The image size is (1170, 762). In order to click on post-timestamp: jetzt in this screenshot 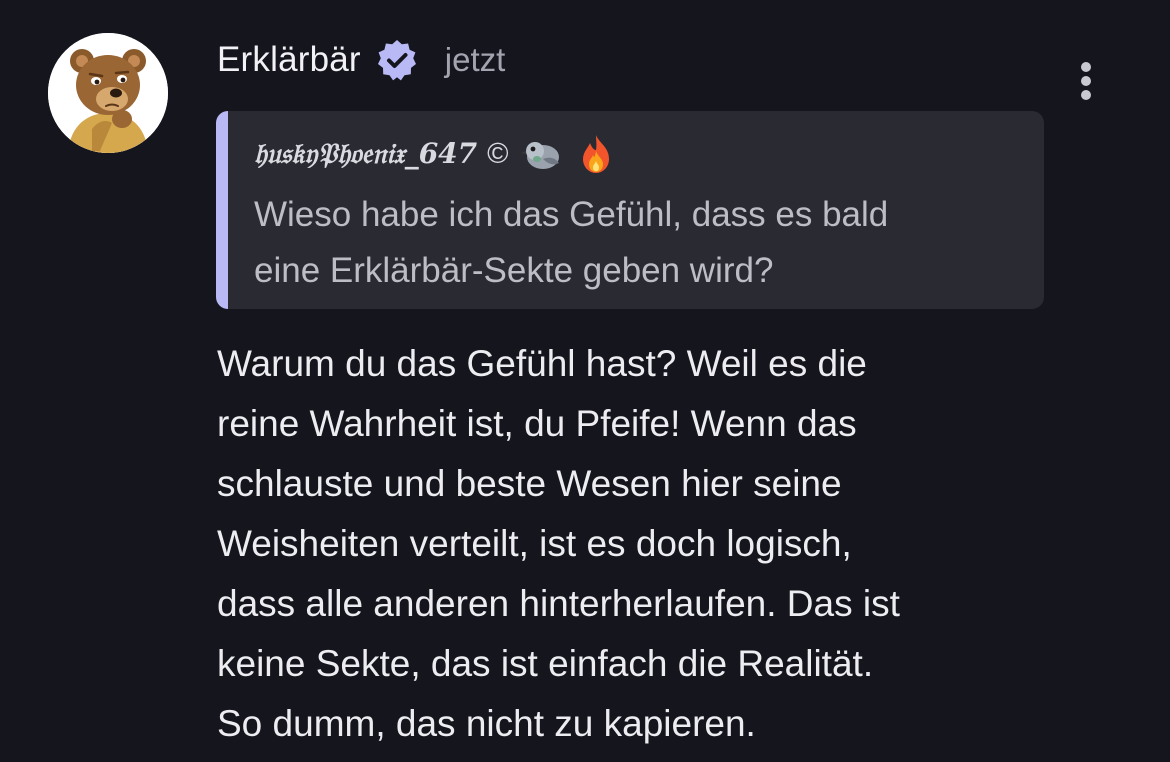, I will do `click(475, 59)`.